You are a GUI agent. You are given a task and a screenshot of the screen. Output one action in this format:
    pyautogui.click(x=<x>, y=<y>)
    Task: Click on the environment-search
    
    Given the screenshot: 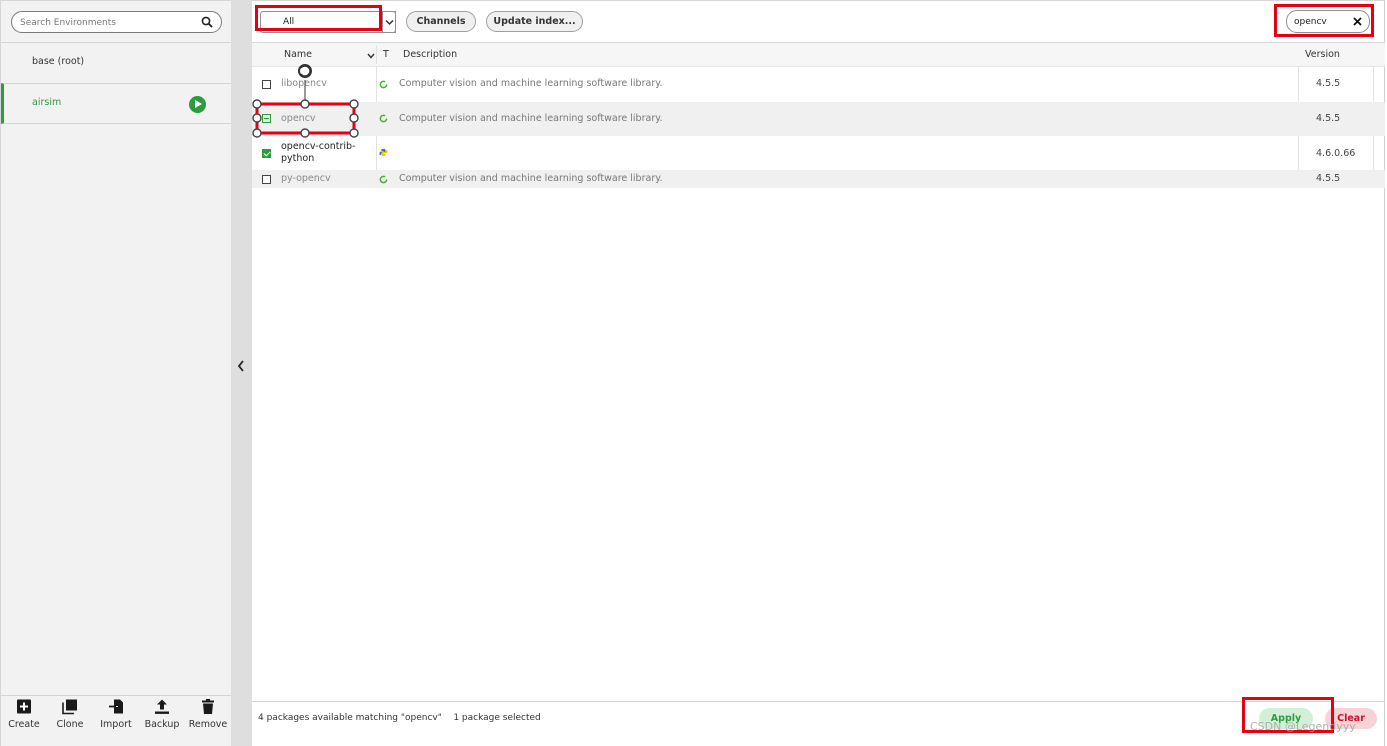 What is the action you would take?
    pyautogui.click(x=116, y=22)
    